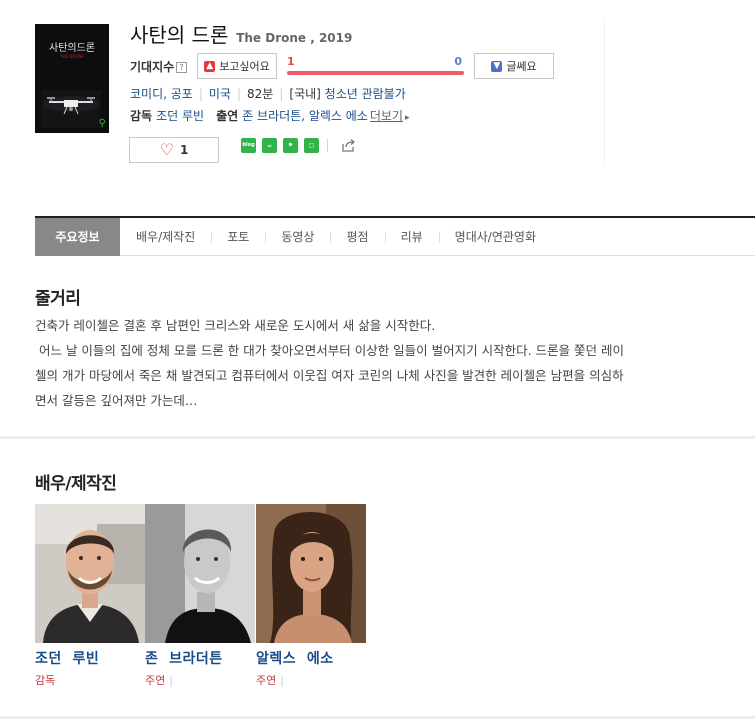 This screenshot has width=755, height=719. Describe the element at coordinates (327, 145) in the screenshot. I see `share-divider` at that location.